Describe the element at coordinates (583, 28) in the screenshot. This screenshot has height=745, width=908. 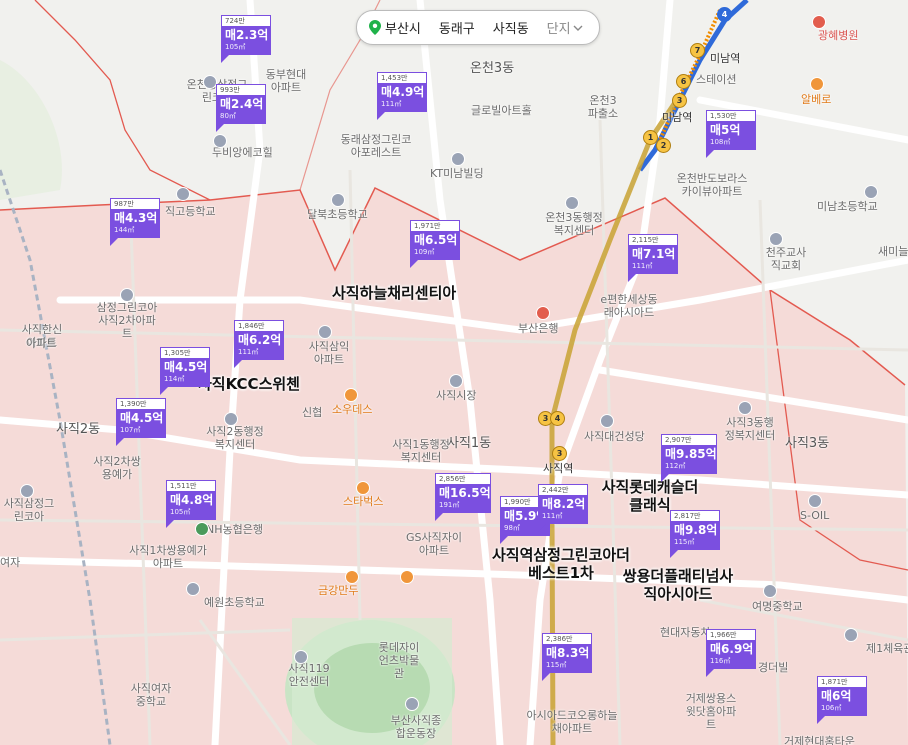
I see `chevron-down-icon` at that location.